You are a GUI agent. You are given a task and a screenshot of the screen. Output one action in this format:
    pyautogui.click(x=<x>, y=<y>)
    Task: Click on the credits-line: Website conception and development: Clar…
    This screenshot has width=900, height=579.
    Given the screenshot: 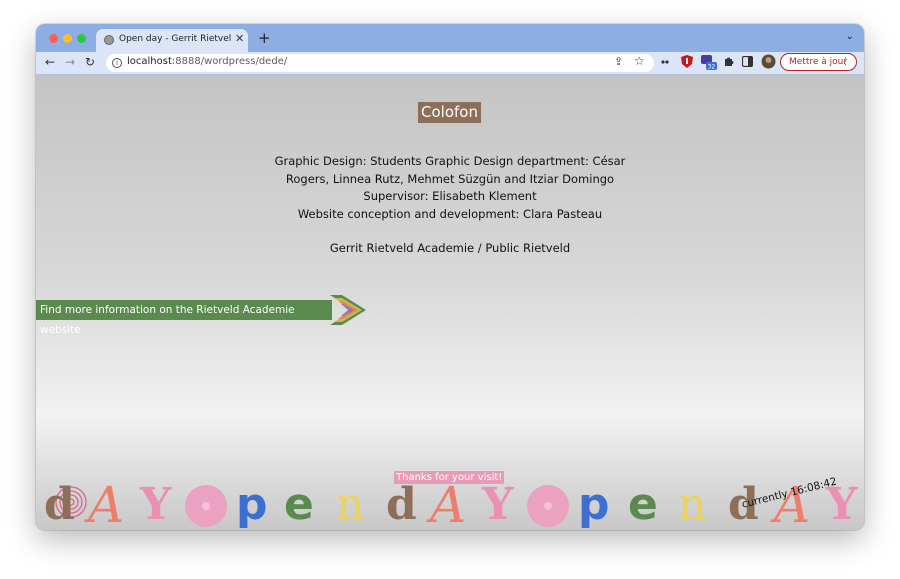 What is the action you would take?
    pyautogui.click(x=450, y=213)
    